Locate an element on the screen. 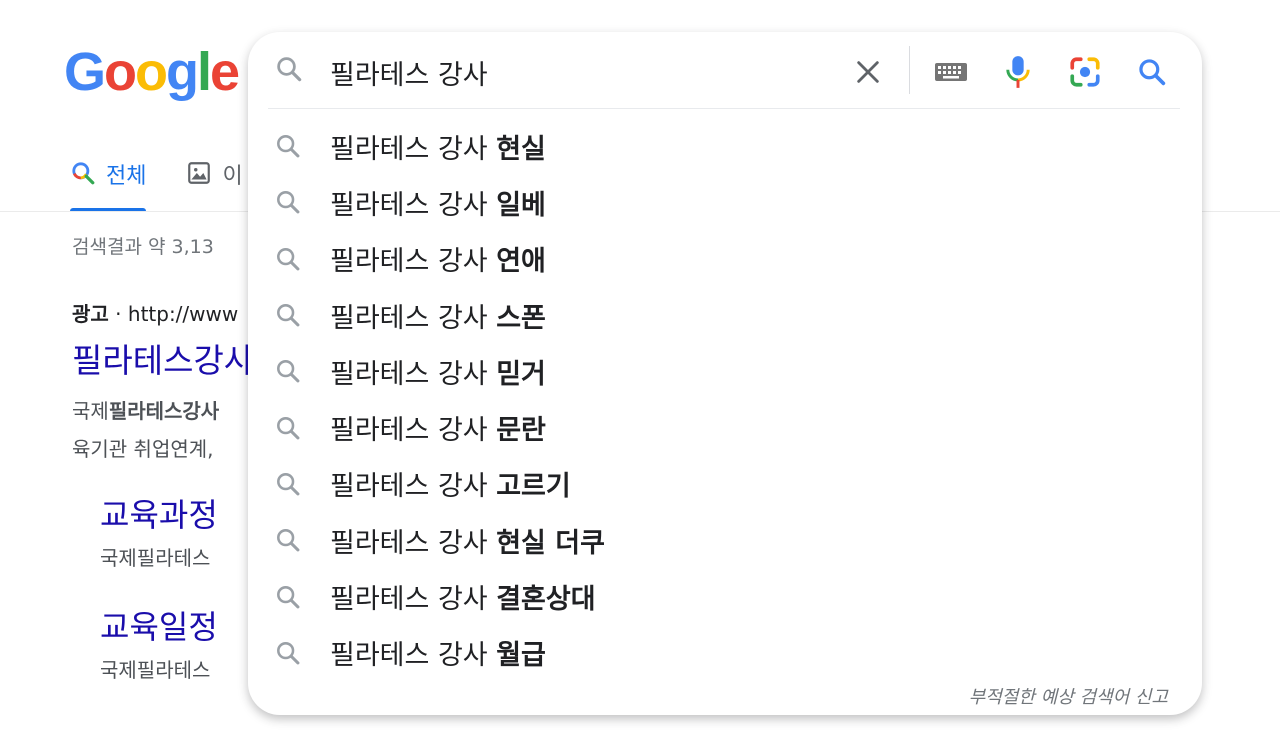 The height and width of the screenshot is (731, 1280). sitelink: 교육일정 국제필라테스 is located at coordinates (159, 642).